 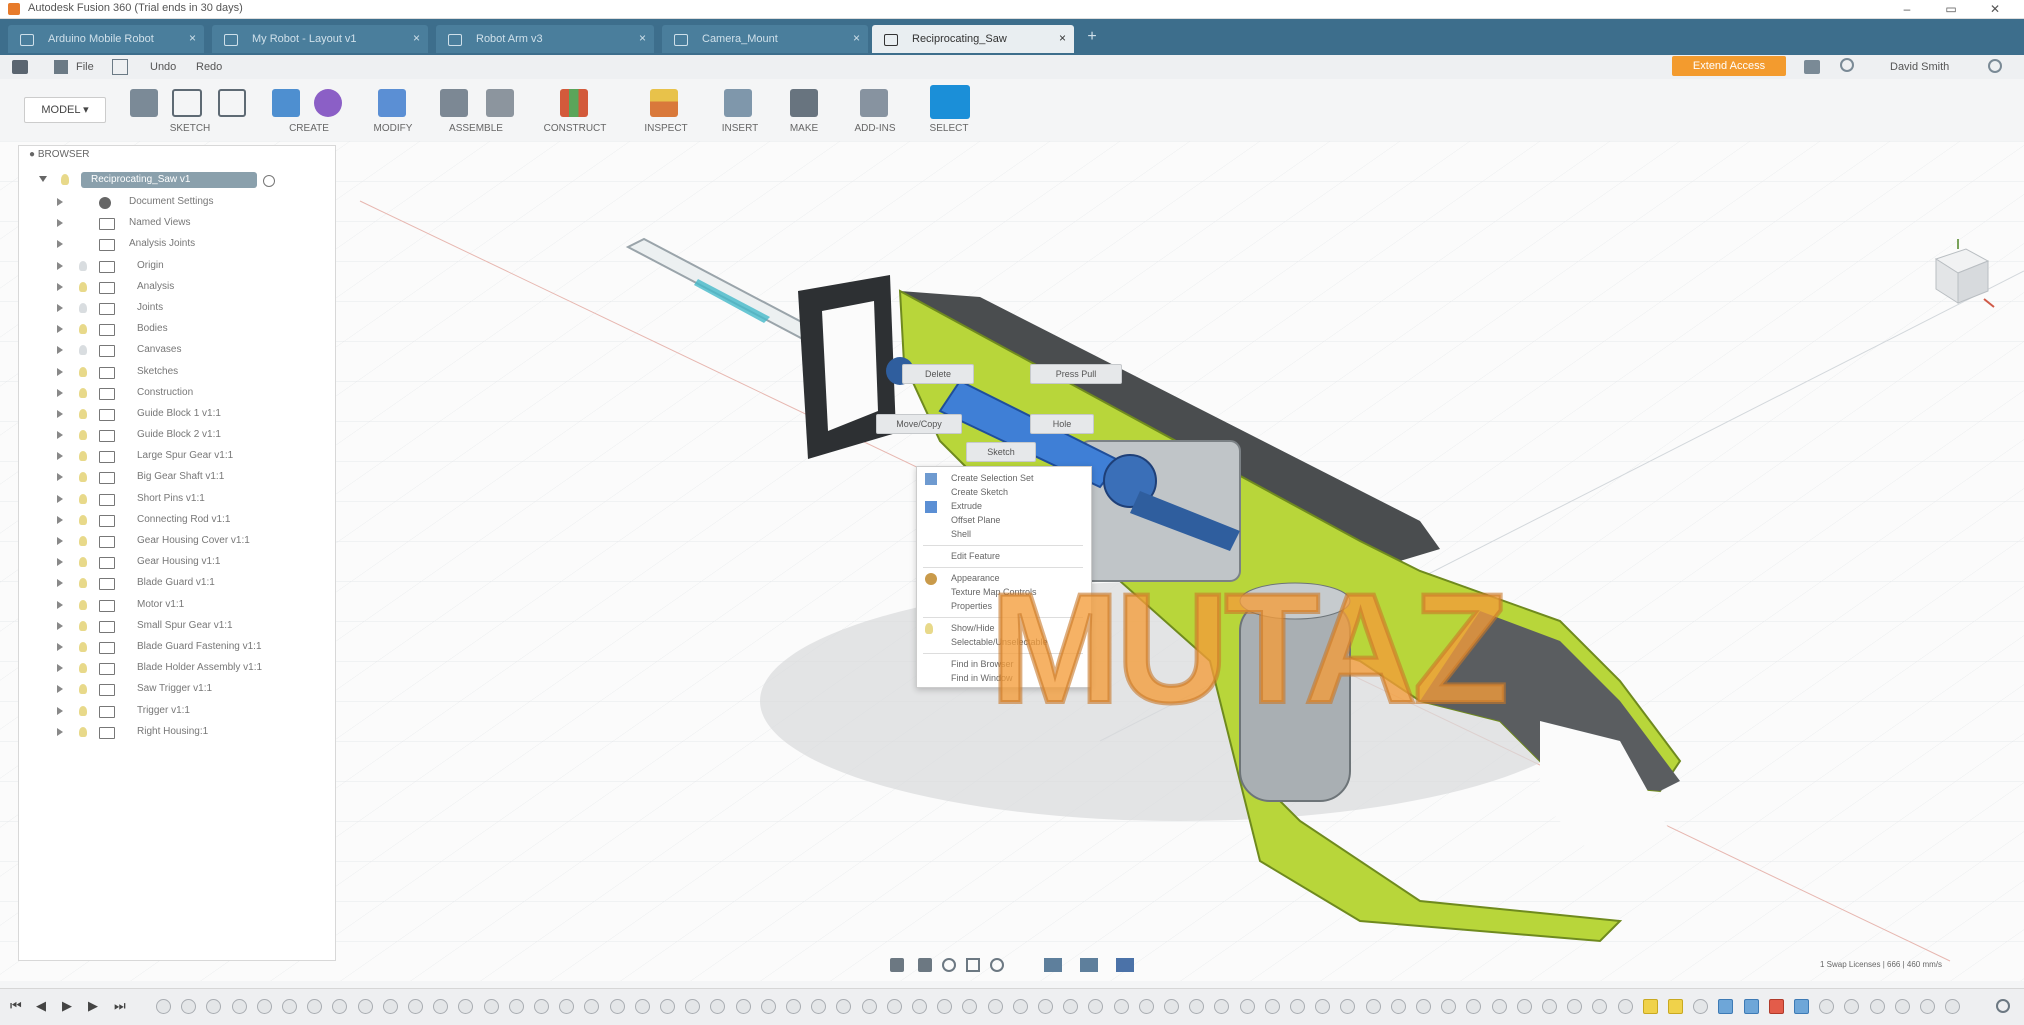 What do you see at coordinates (187, 103) in the screenshot?
I see `line-icon` at bounding box center [187, 103].